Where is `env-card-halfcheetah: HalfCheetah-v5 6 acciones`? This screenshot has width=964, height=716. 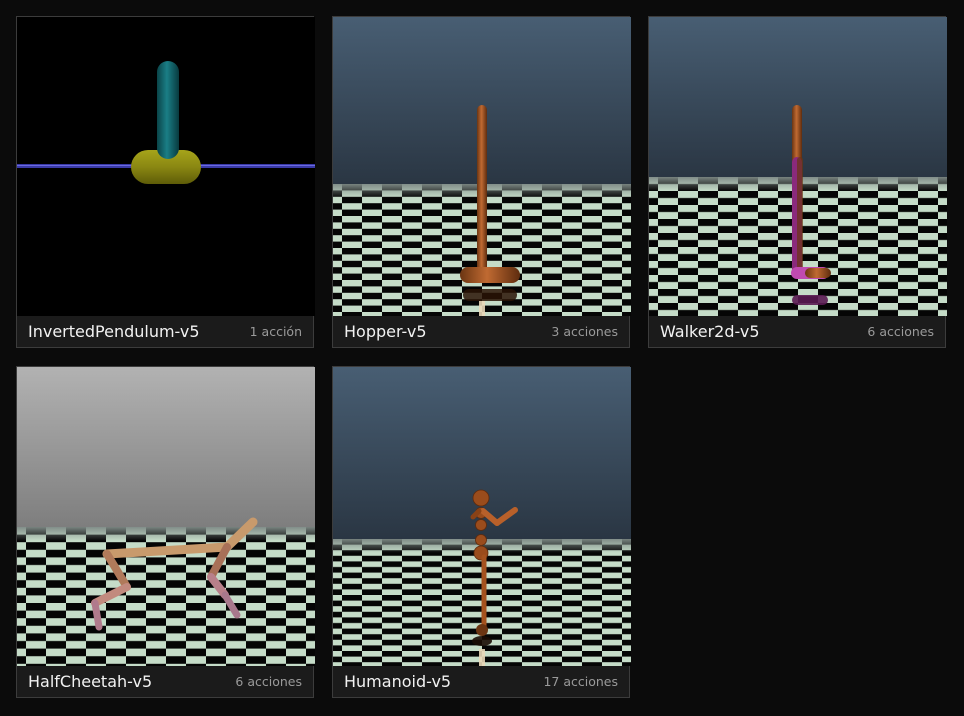
env-card-halfcheetah: HalfCheetah-v5 6 acciones is located at coordinates (165, 532).